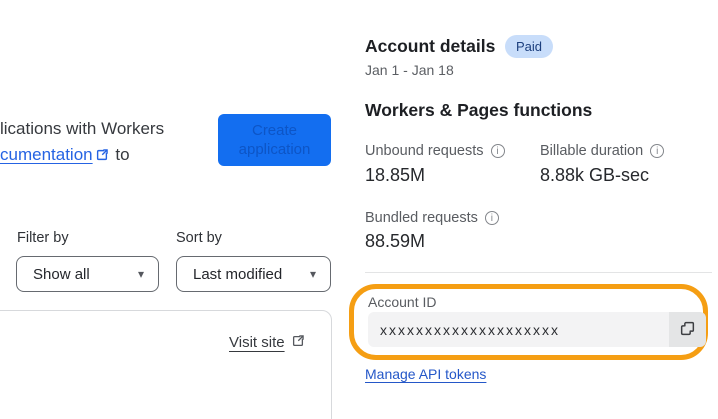 This screenshot has width=718, height=419. I want to click on visit-site-link: Visit site, so click(267, 342).